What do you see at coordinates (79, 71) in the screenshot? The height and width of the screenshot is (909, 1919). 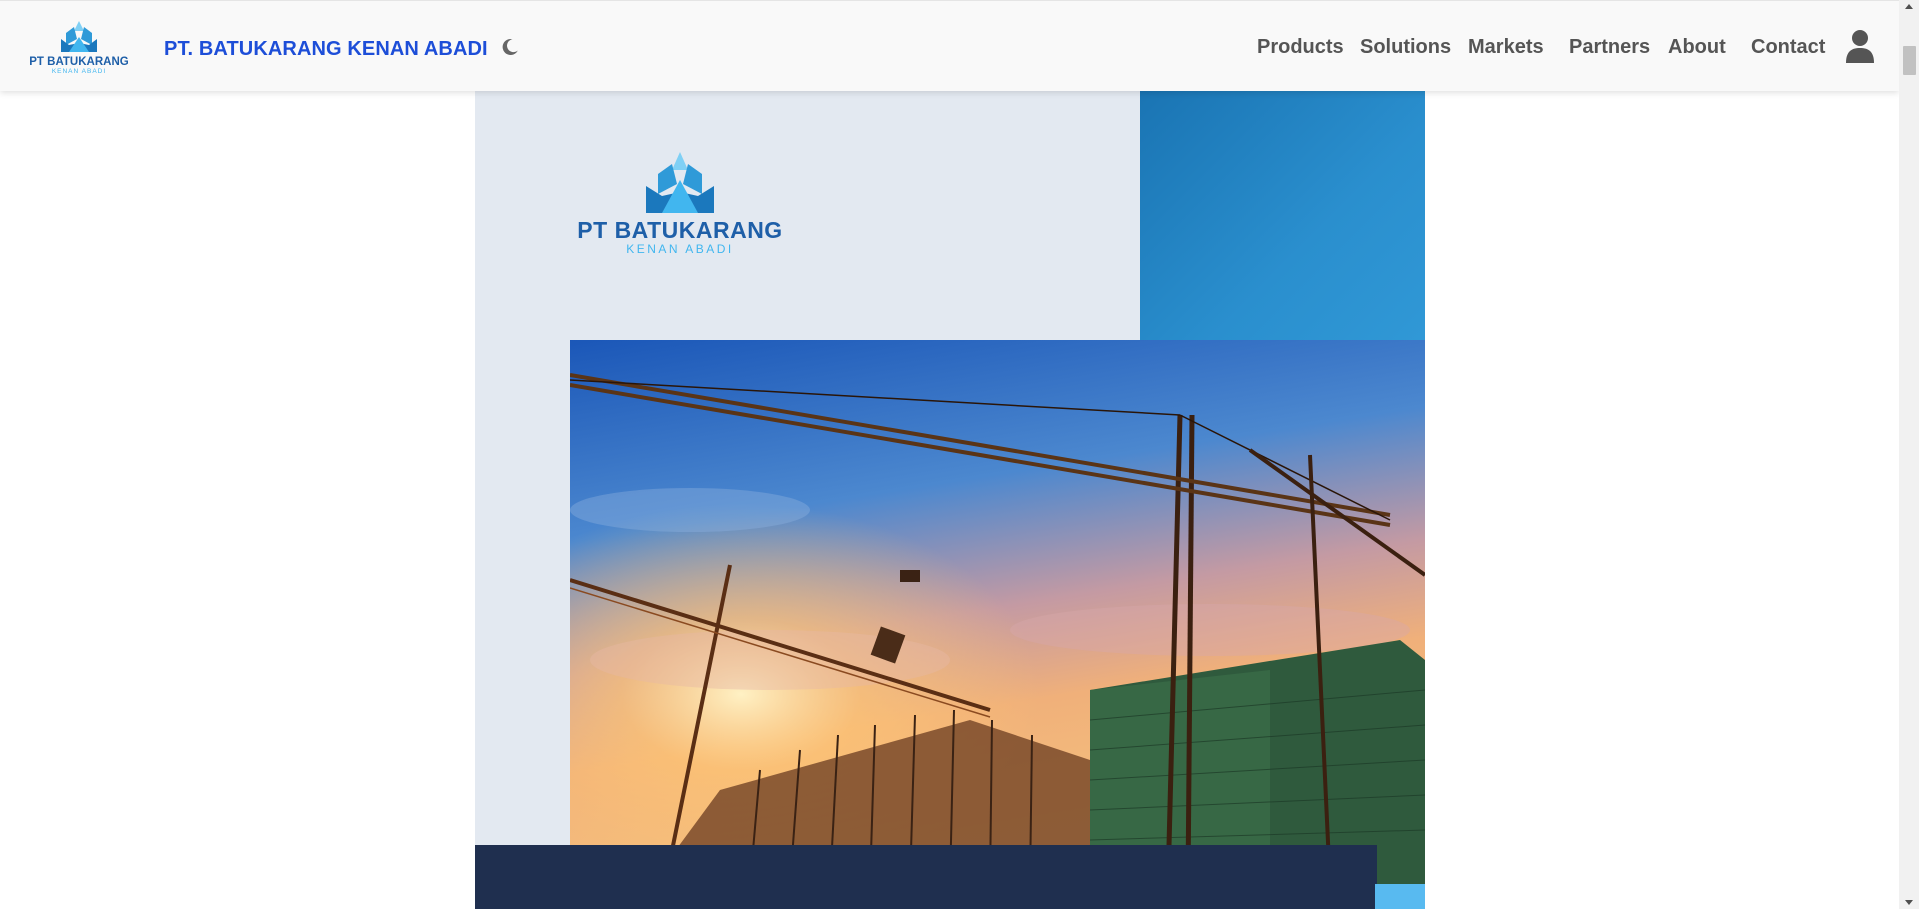 I see `logo-text-line2: KENAN ABADI` at bounding box center [79, 71].